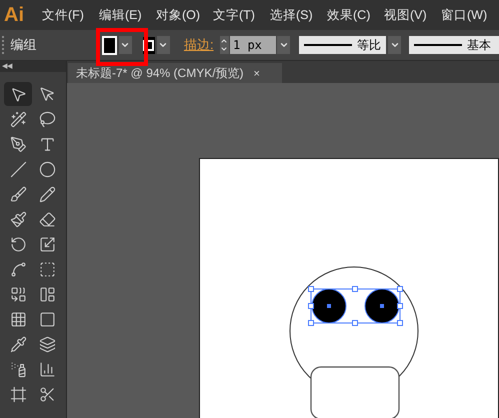 This screenshot has width=499, height=418. I want to click on menu-item: 视图(V), so click(412, 15).